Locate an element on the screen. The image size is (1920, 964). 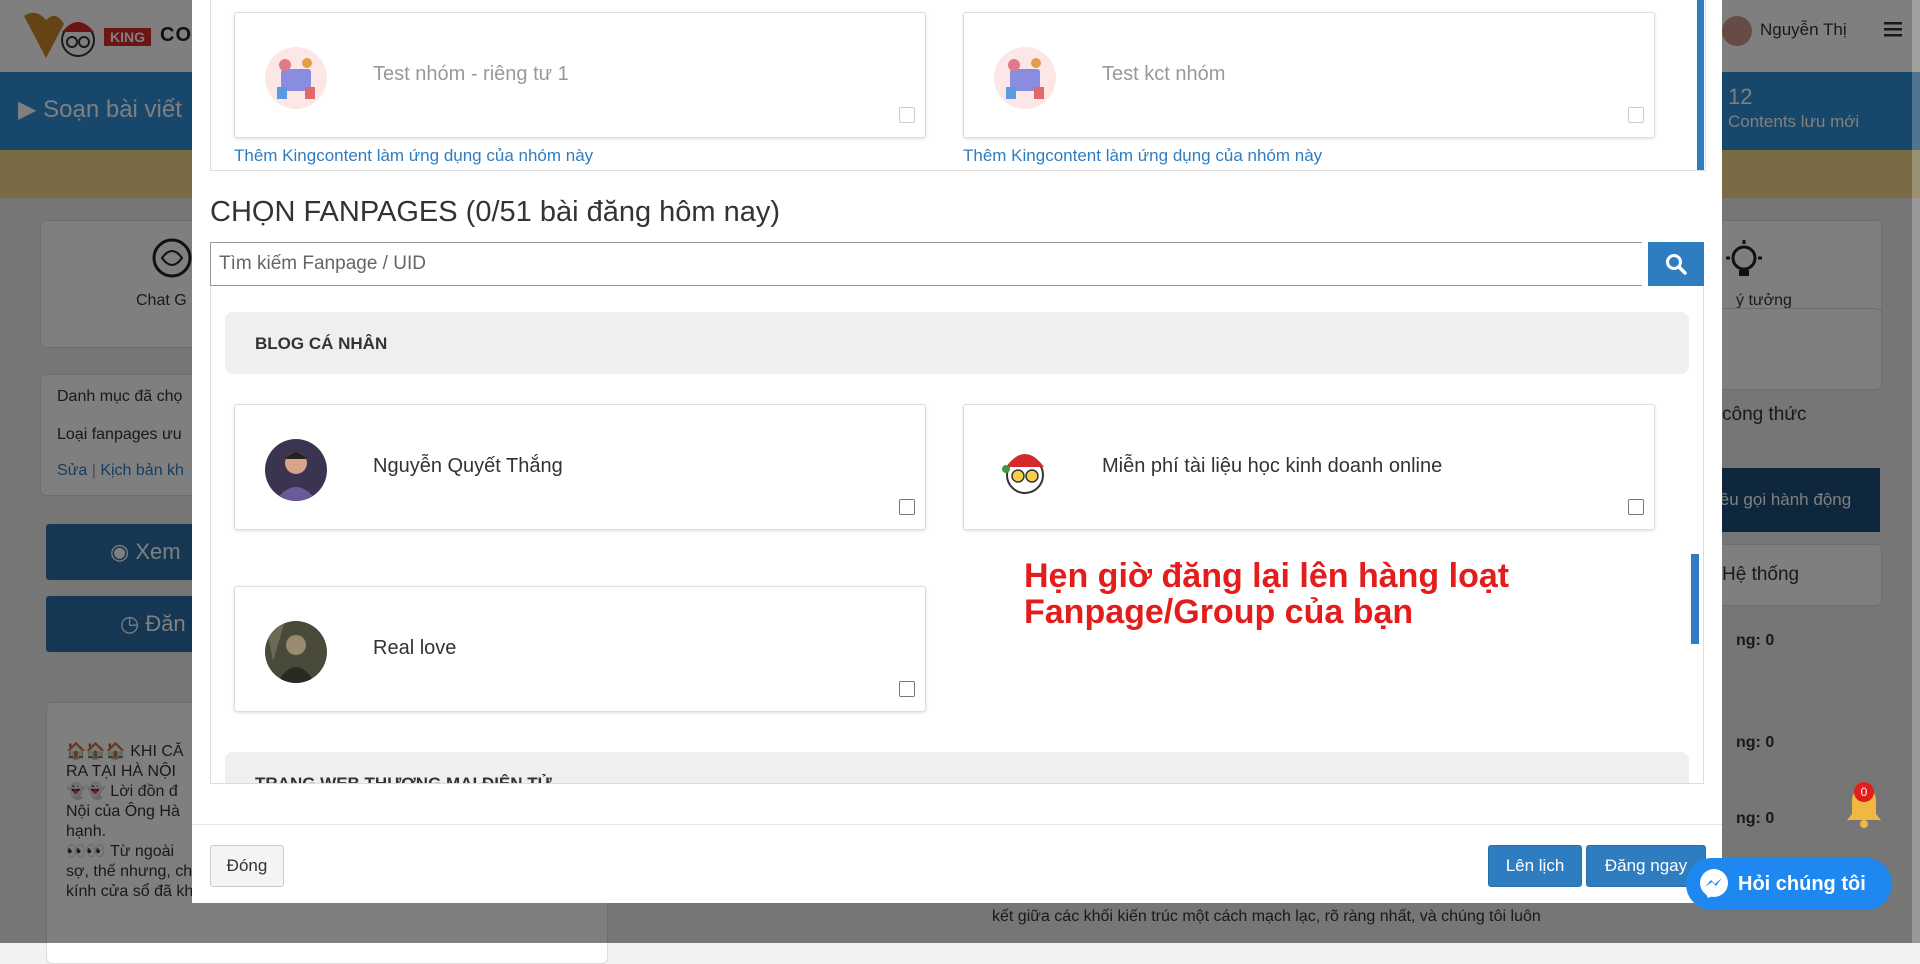
group-card: Test nhóm - riêng tư 1 is located at coordinates (580, 75).